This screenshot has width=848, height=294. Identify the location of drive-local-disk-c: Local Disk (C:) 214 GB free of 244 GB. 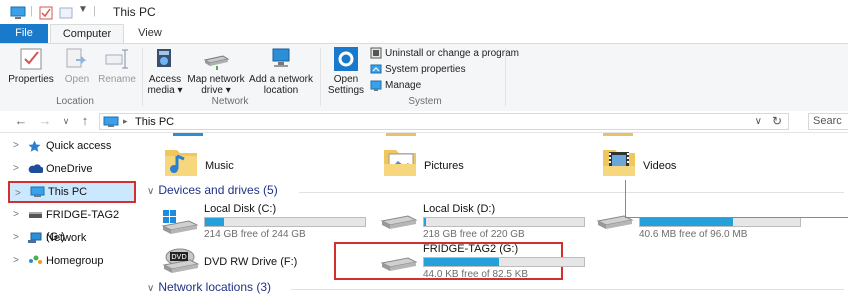
(263, 223).